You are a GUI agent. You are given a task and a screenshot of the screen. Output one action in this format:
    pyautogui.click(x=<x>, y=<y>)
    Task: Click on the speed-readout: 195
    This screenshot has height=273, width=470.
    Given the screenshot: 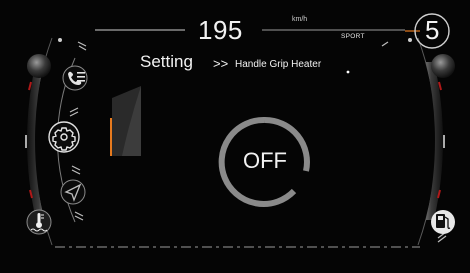 What is the action you would take?
    pyautogui.click(x=220, y=30)
    